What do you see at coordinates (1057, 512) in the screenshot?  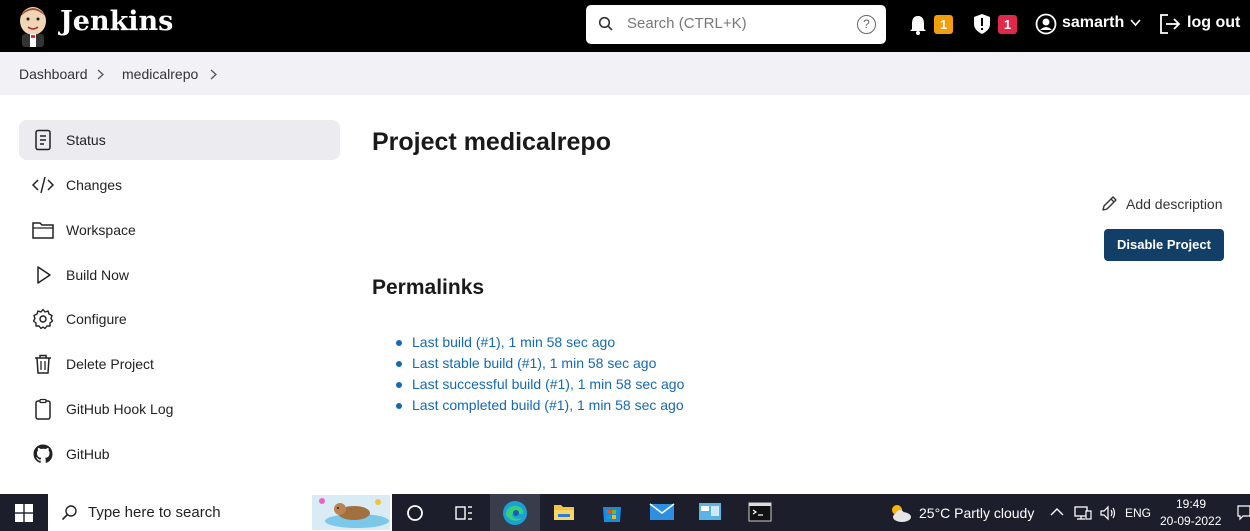 I see `chevron-up-icon` at bounding box center [1057, 512].